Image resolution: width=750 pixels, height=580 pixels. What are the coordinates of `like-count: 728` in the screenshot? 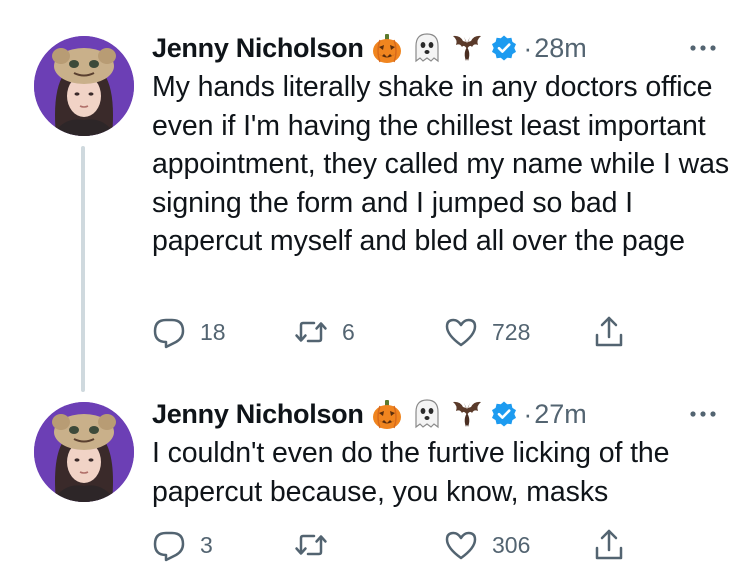 It's located at (511, 331).